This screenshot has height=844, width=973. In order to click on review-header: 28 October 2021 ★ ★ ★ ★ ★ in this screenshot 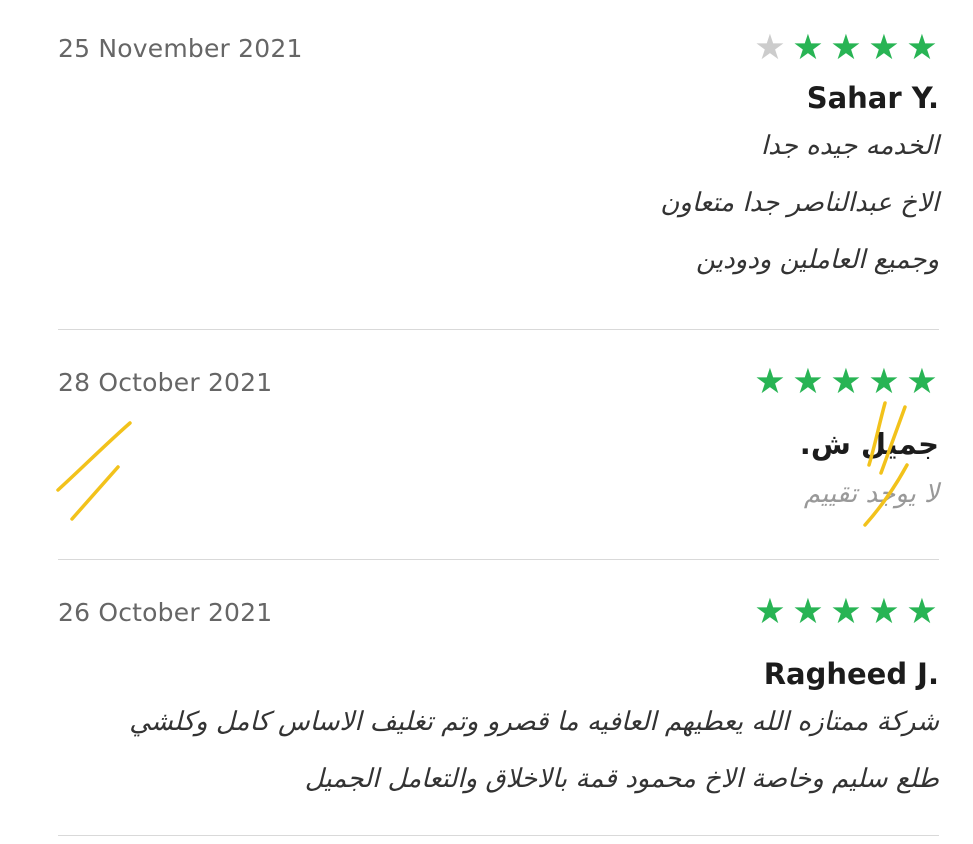, I will do `click(498, 382)`.